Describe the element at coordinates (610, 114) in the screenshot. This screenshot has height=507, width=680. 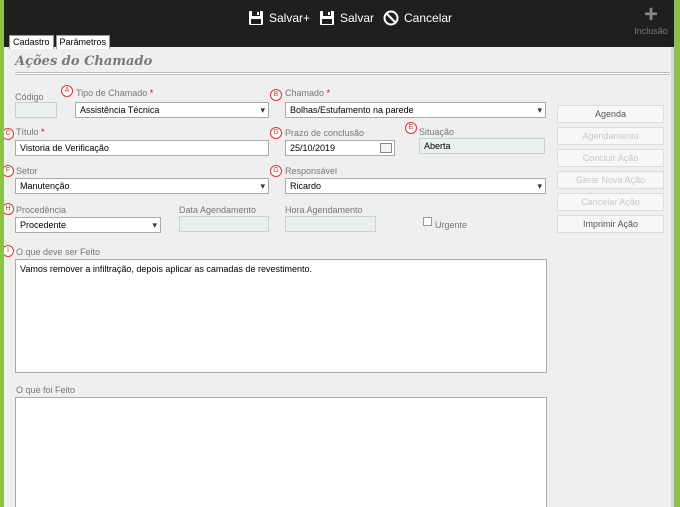
I see `agenda-button: Agenda` at that location.